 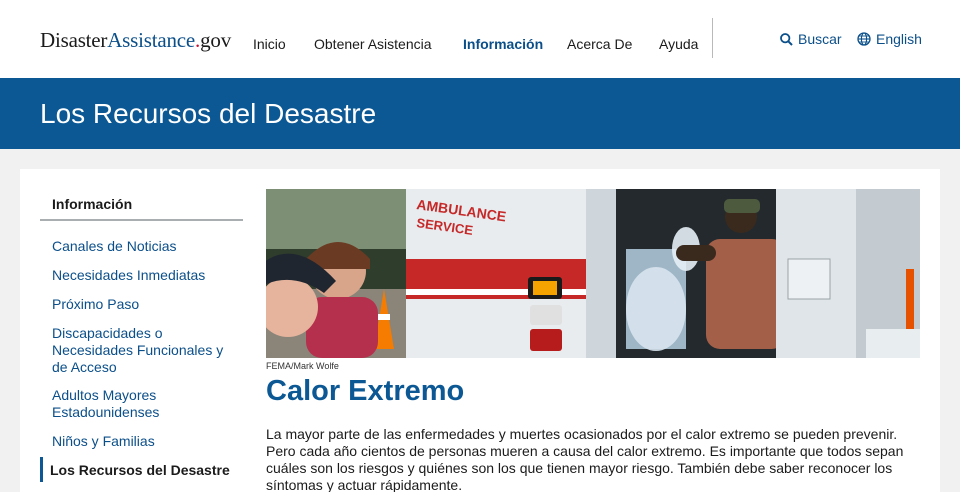 What do you see at coordinates (142, 246) in the screenshot?
I see `sidebar-item-canales-de-noticias: Canales de Noticias` at bounding box center [142, 246].